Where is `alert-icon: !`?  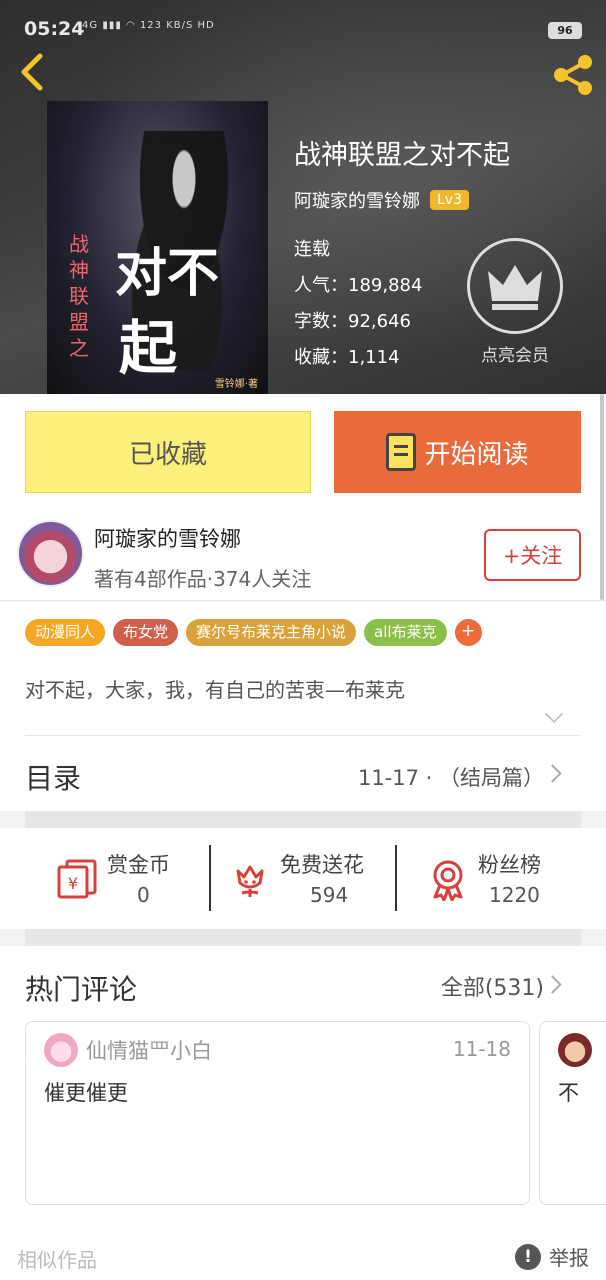 alert-icon: ! is located at coordinates (528, 1256).